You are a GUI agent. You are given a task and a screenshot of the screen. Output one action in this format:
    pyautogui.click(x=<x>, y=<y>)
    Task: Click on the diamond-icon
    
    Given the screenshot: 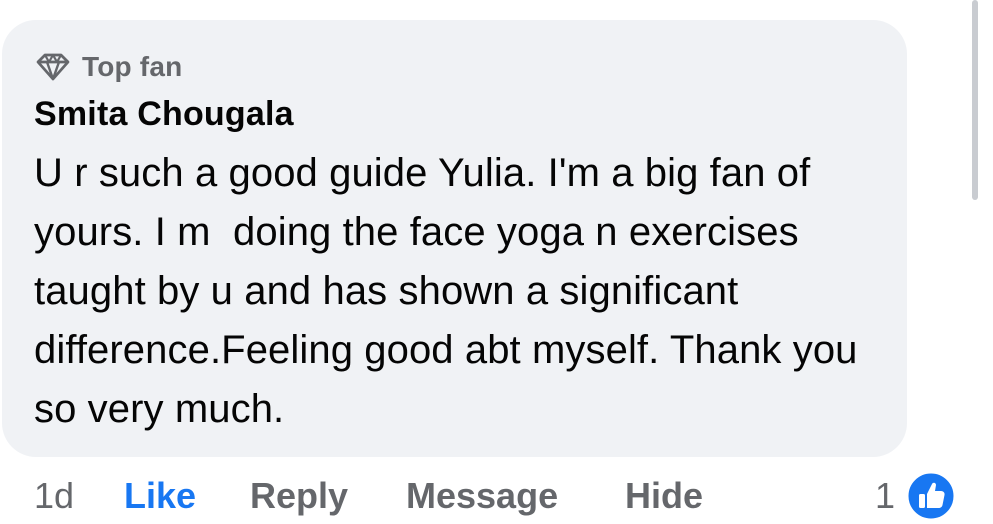 What is the action you would take?
    pyautogui.click(x=53, y=67)
    